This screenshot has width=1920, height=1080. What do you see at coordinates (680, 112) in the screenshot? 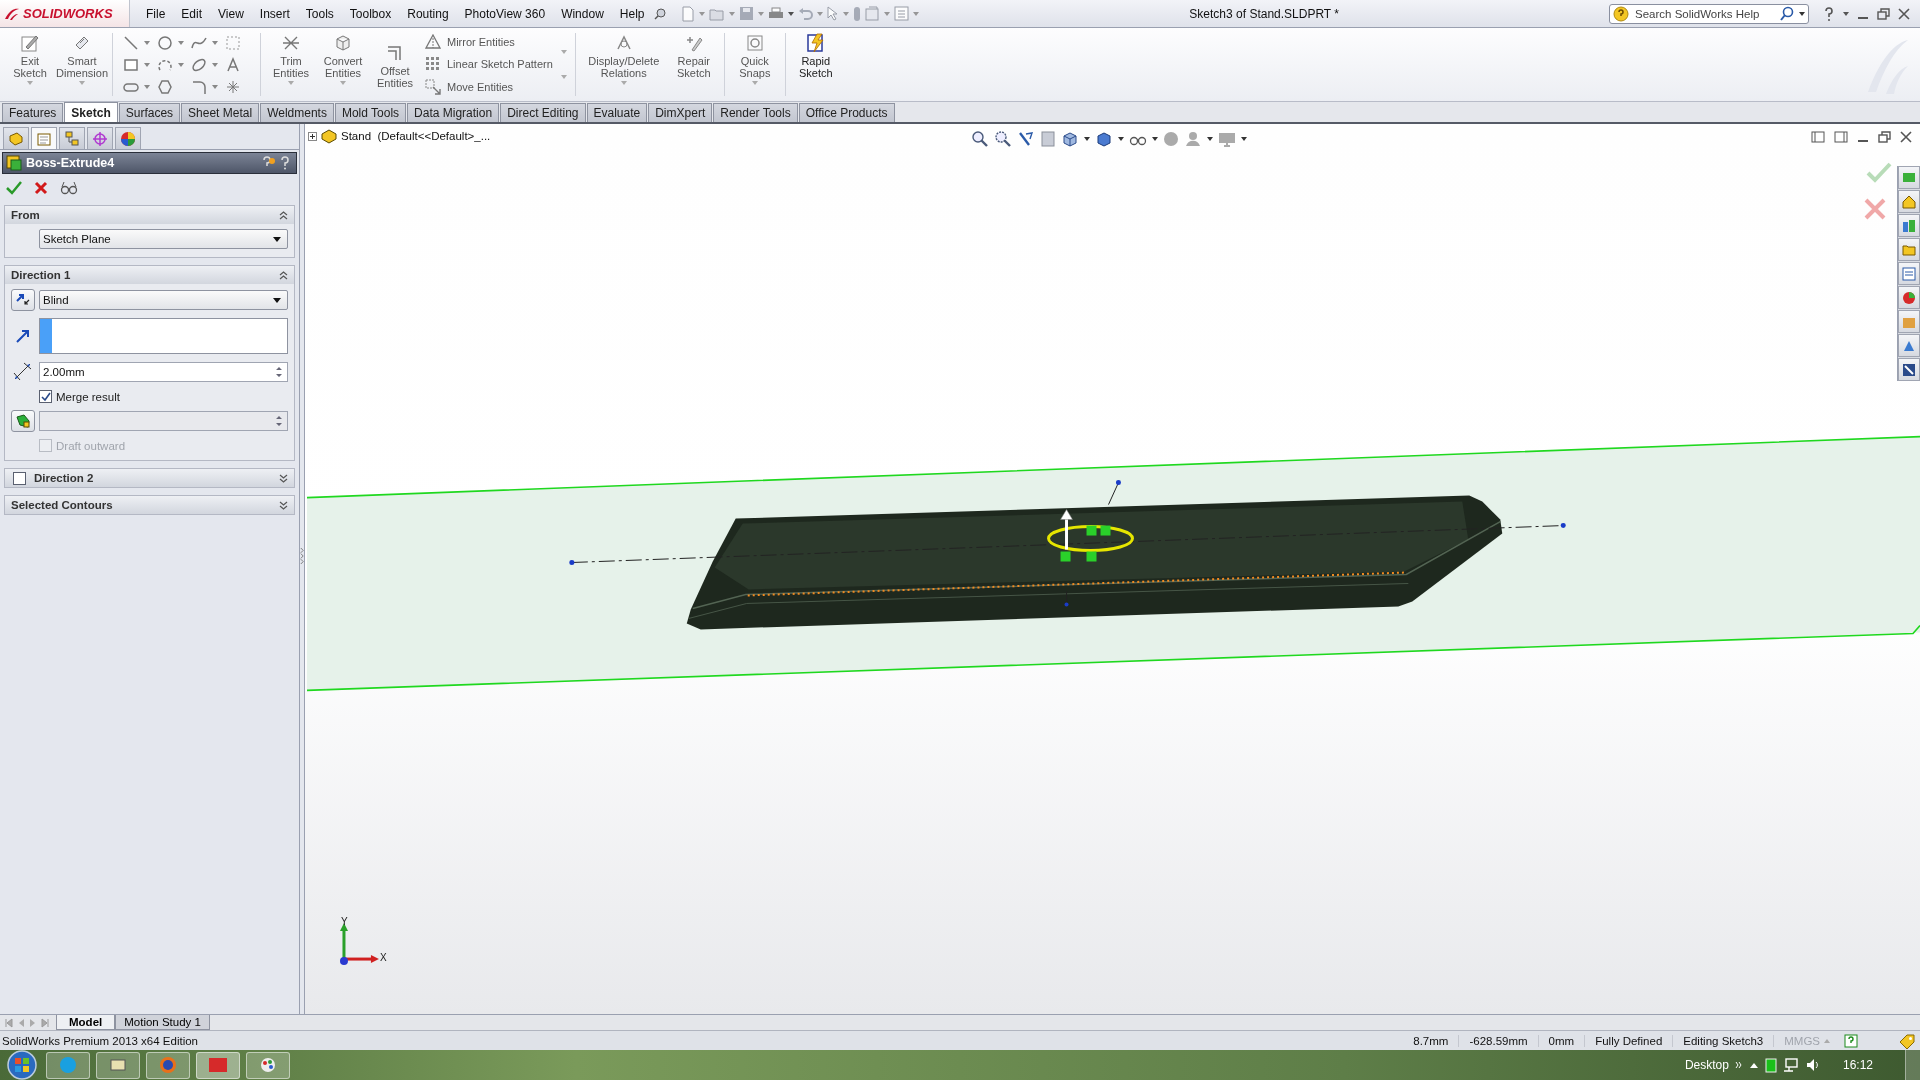
I see `command-tab: DimXpert` at bounding box center [680, 112].